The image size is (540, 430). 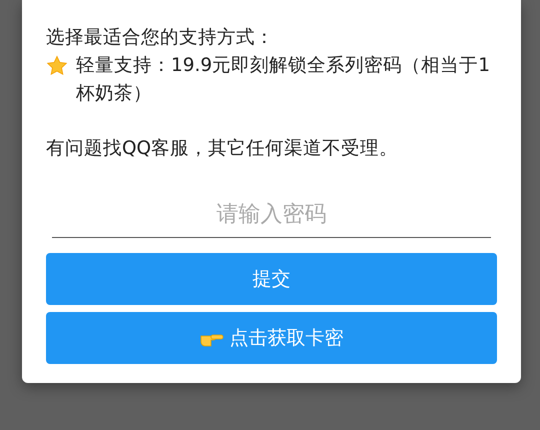 I want to click on star-icon, so click(x=57, y=66).